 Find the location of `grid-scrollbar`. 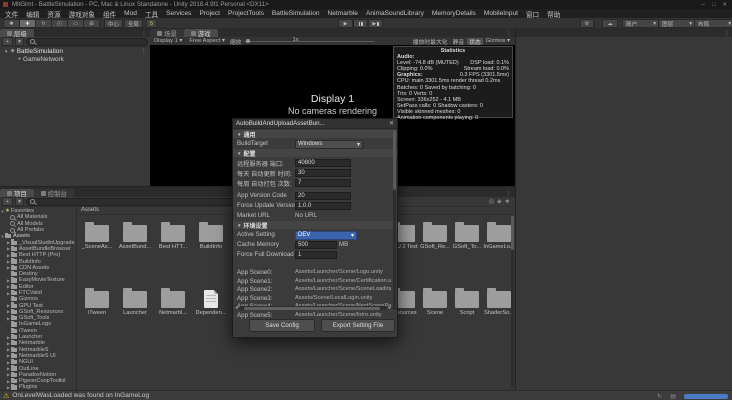

grid-scrollbar is located at coordinates (512, 302).